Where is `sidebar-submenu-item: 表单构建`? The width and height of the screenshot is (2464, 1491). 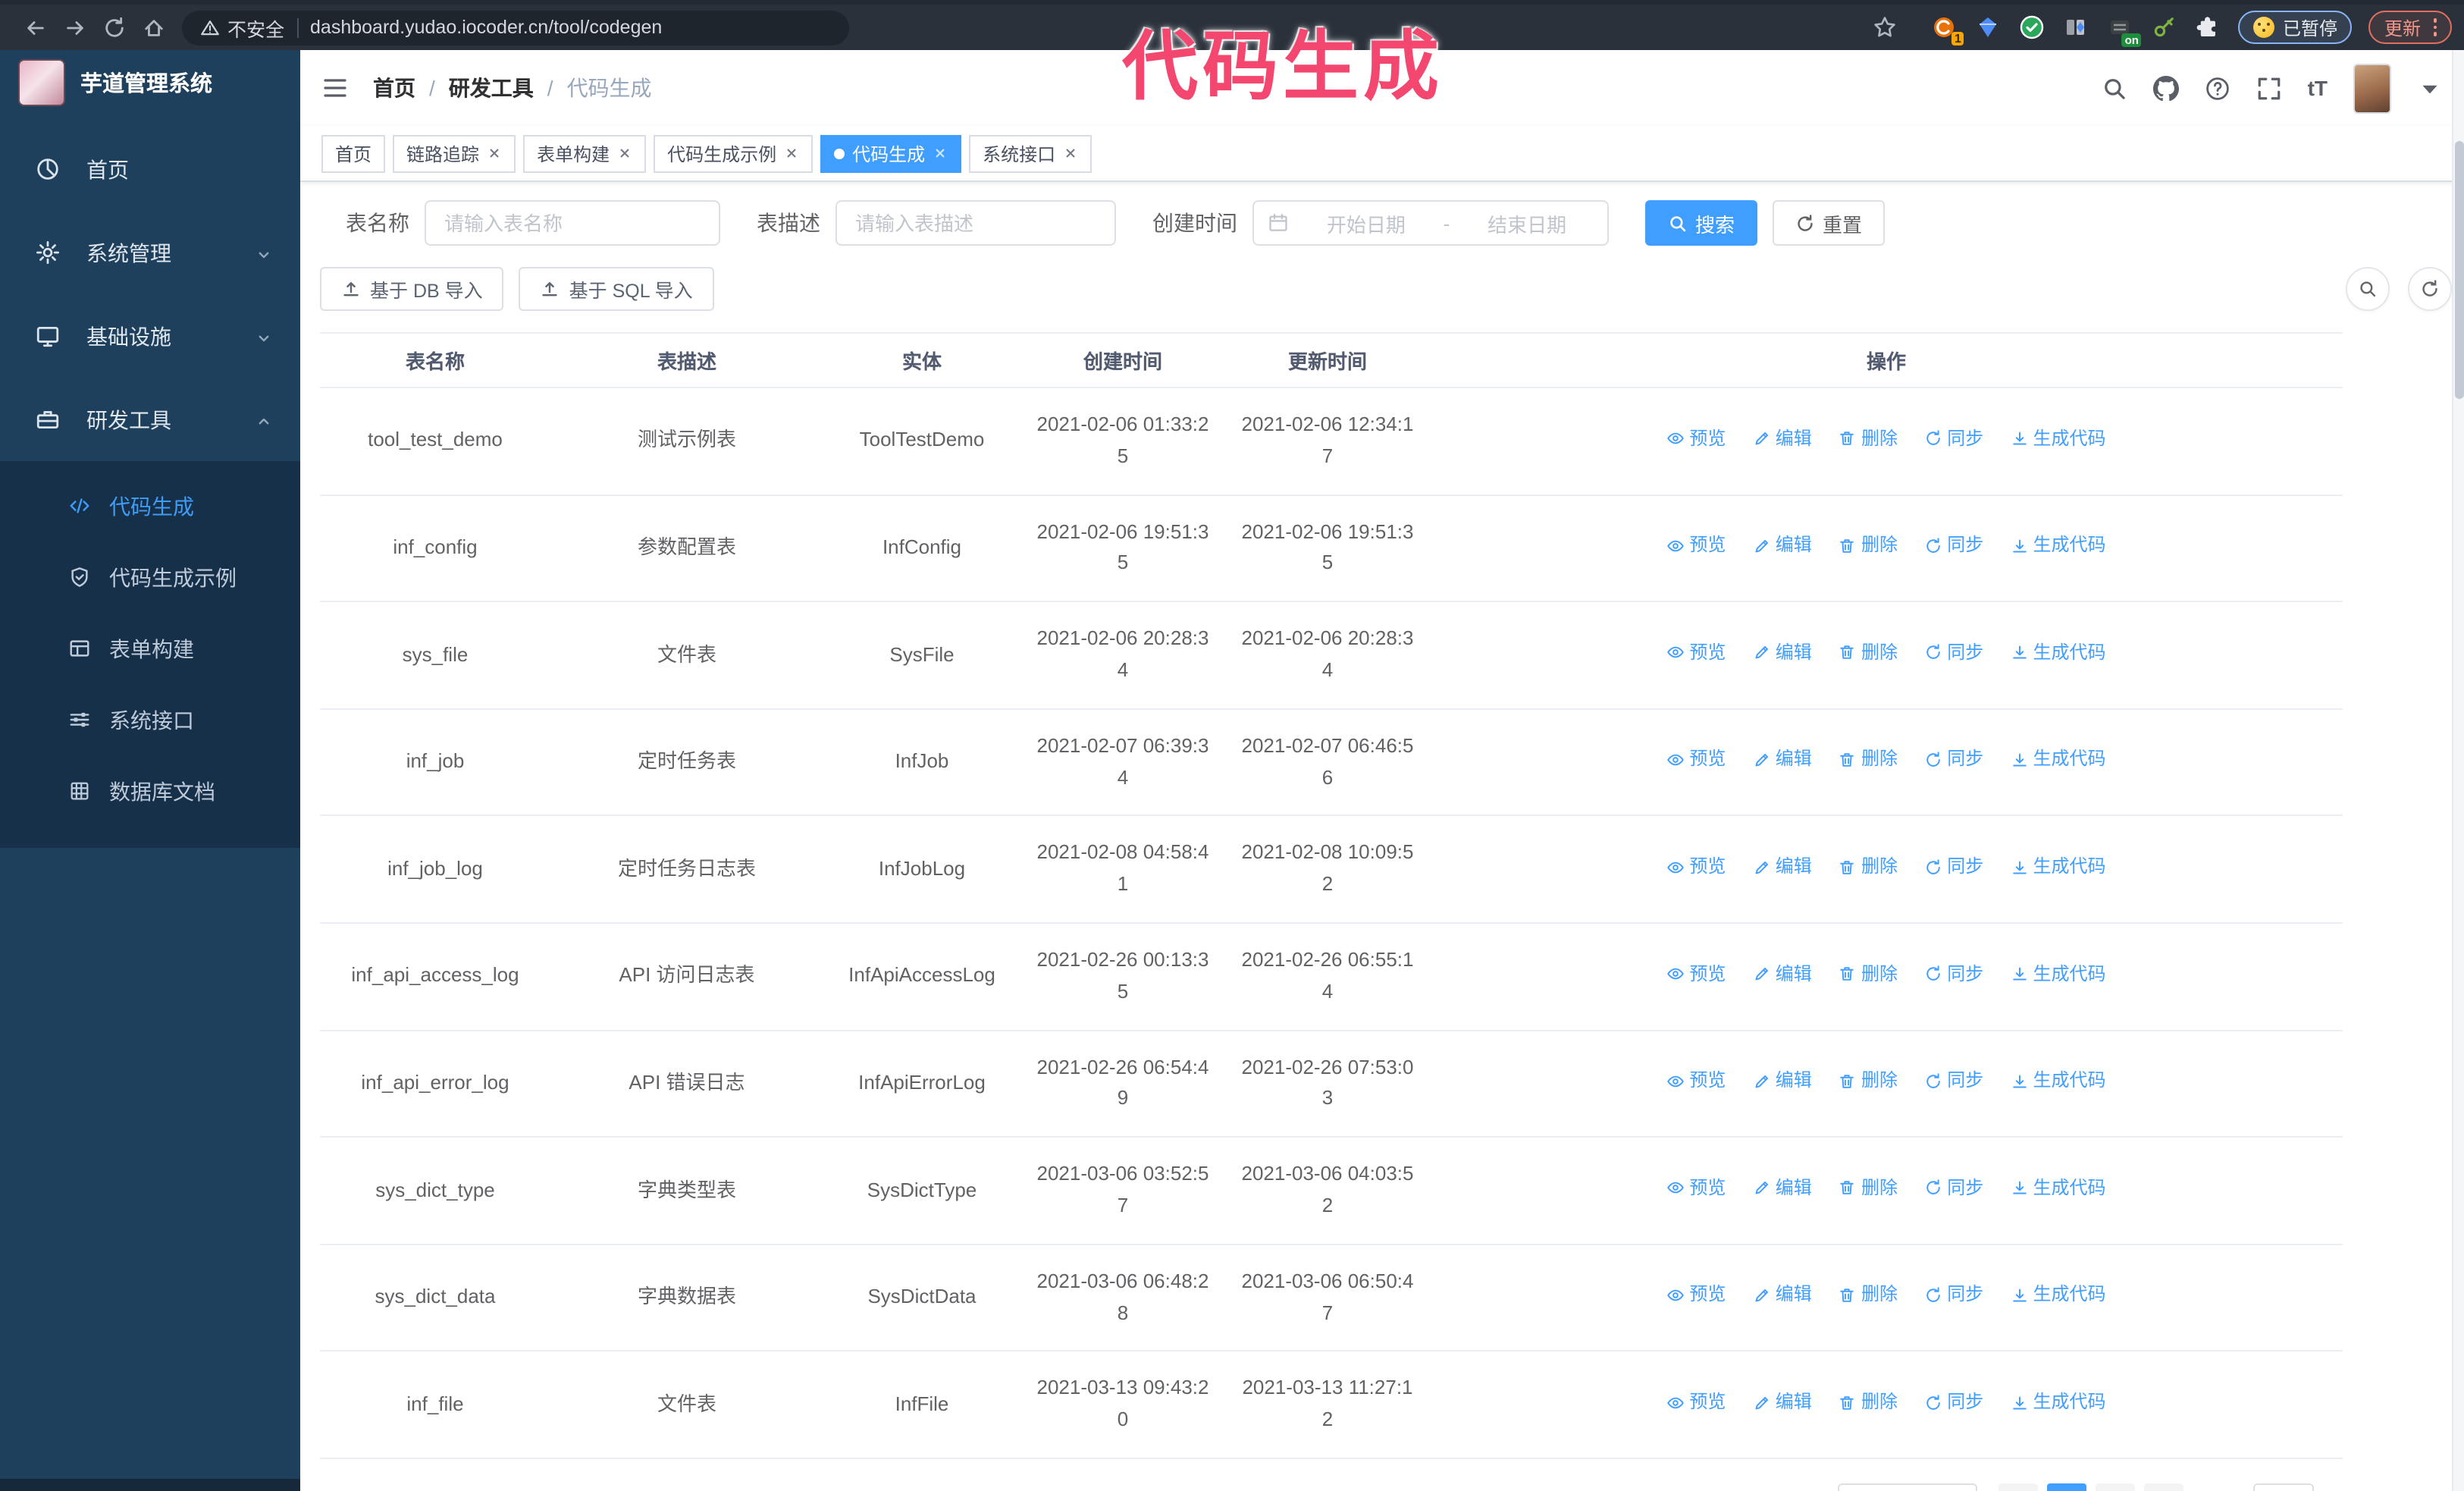 sidebar-submenu-item: 表单构建 is located at coordinates (150, 648).